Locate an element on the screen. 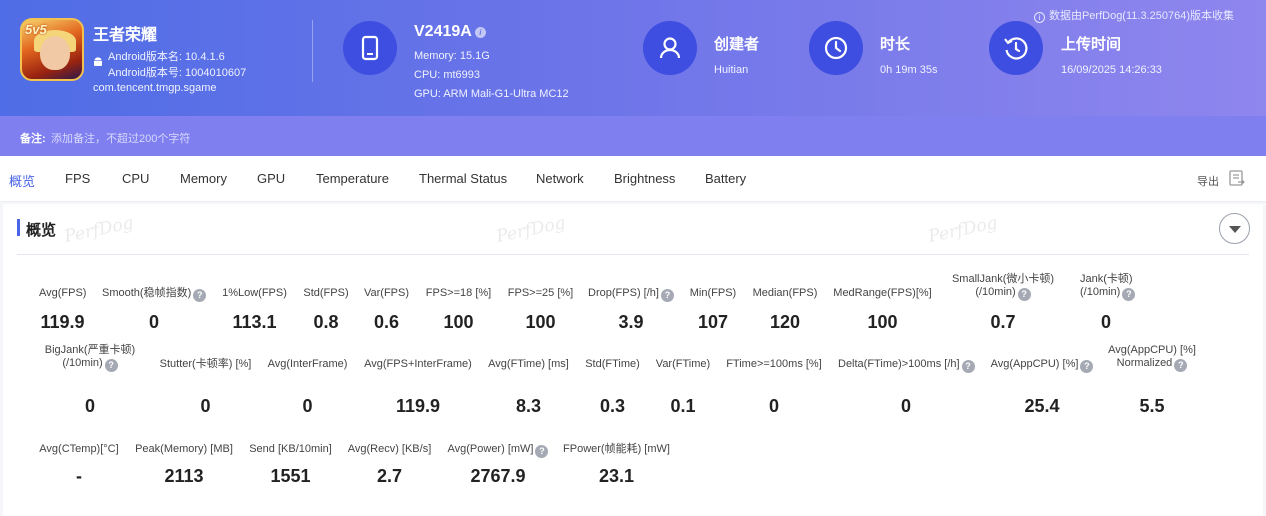  note-input: 添加备注，不超过200个字符 is located at coordinates (120, 138).